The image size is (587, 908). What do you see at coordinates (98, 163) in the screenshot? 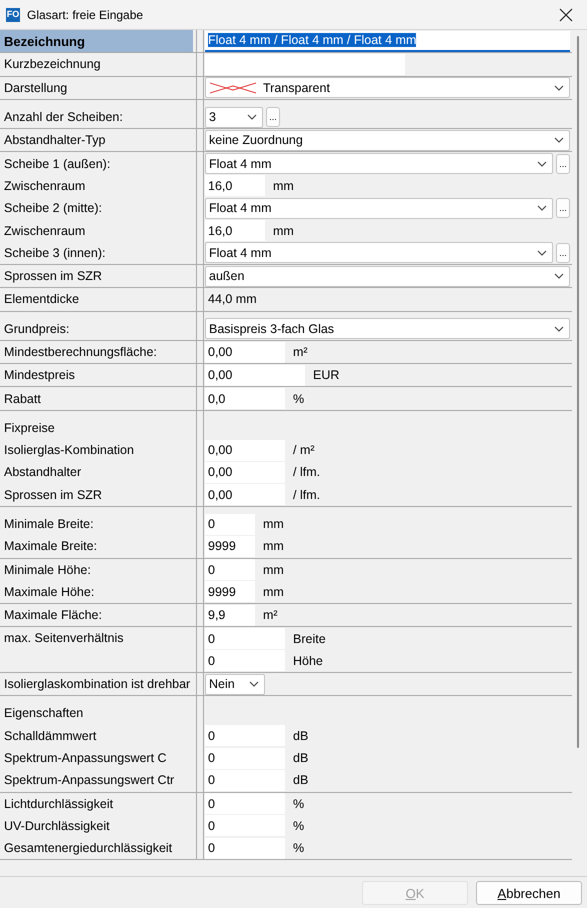
I see `property-label: Scheibe 1 (außen):` at bounding box center [98, 163].